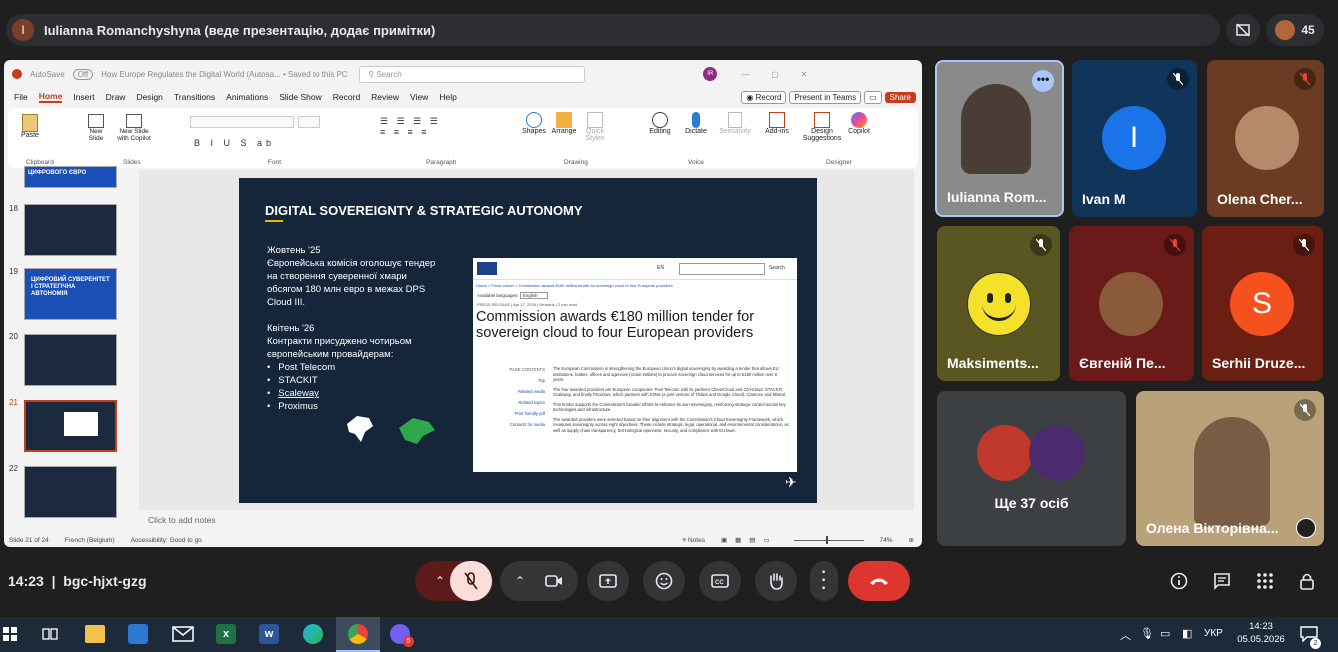 This screenshot has width=1338, height=652. I want to click on menu-view: View, so click(419, 97).